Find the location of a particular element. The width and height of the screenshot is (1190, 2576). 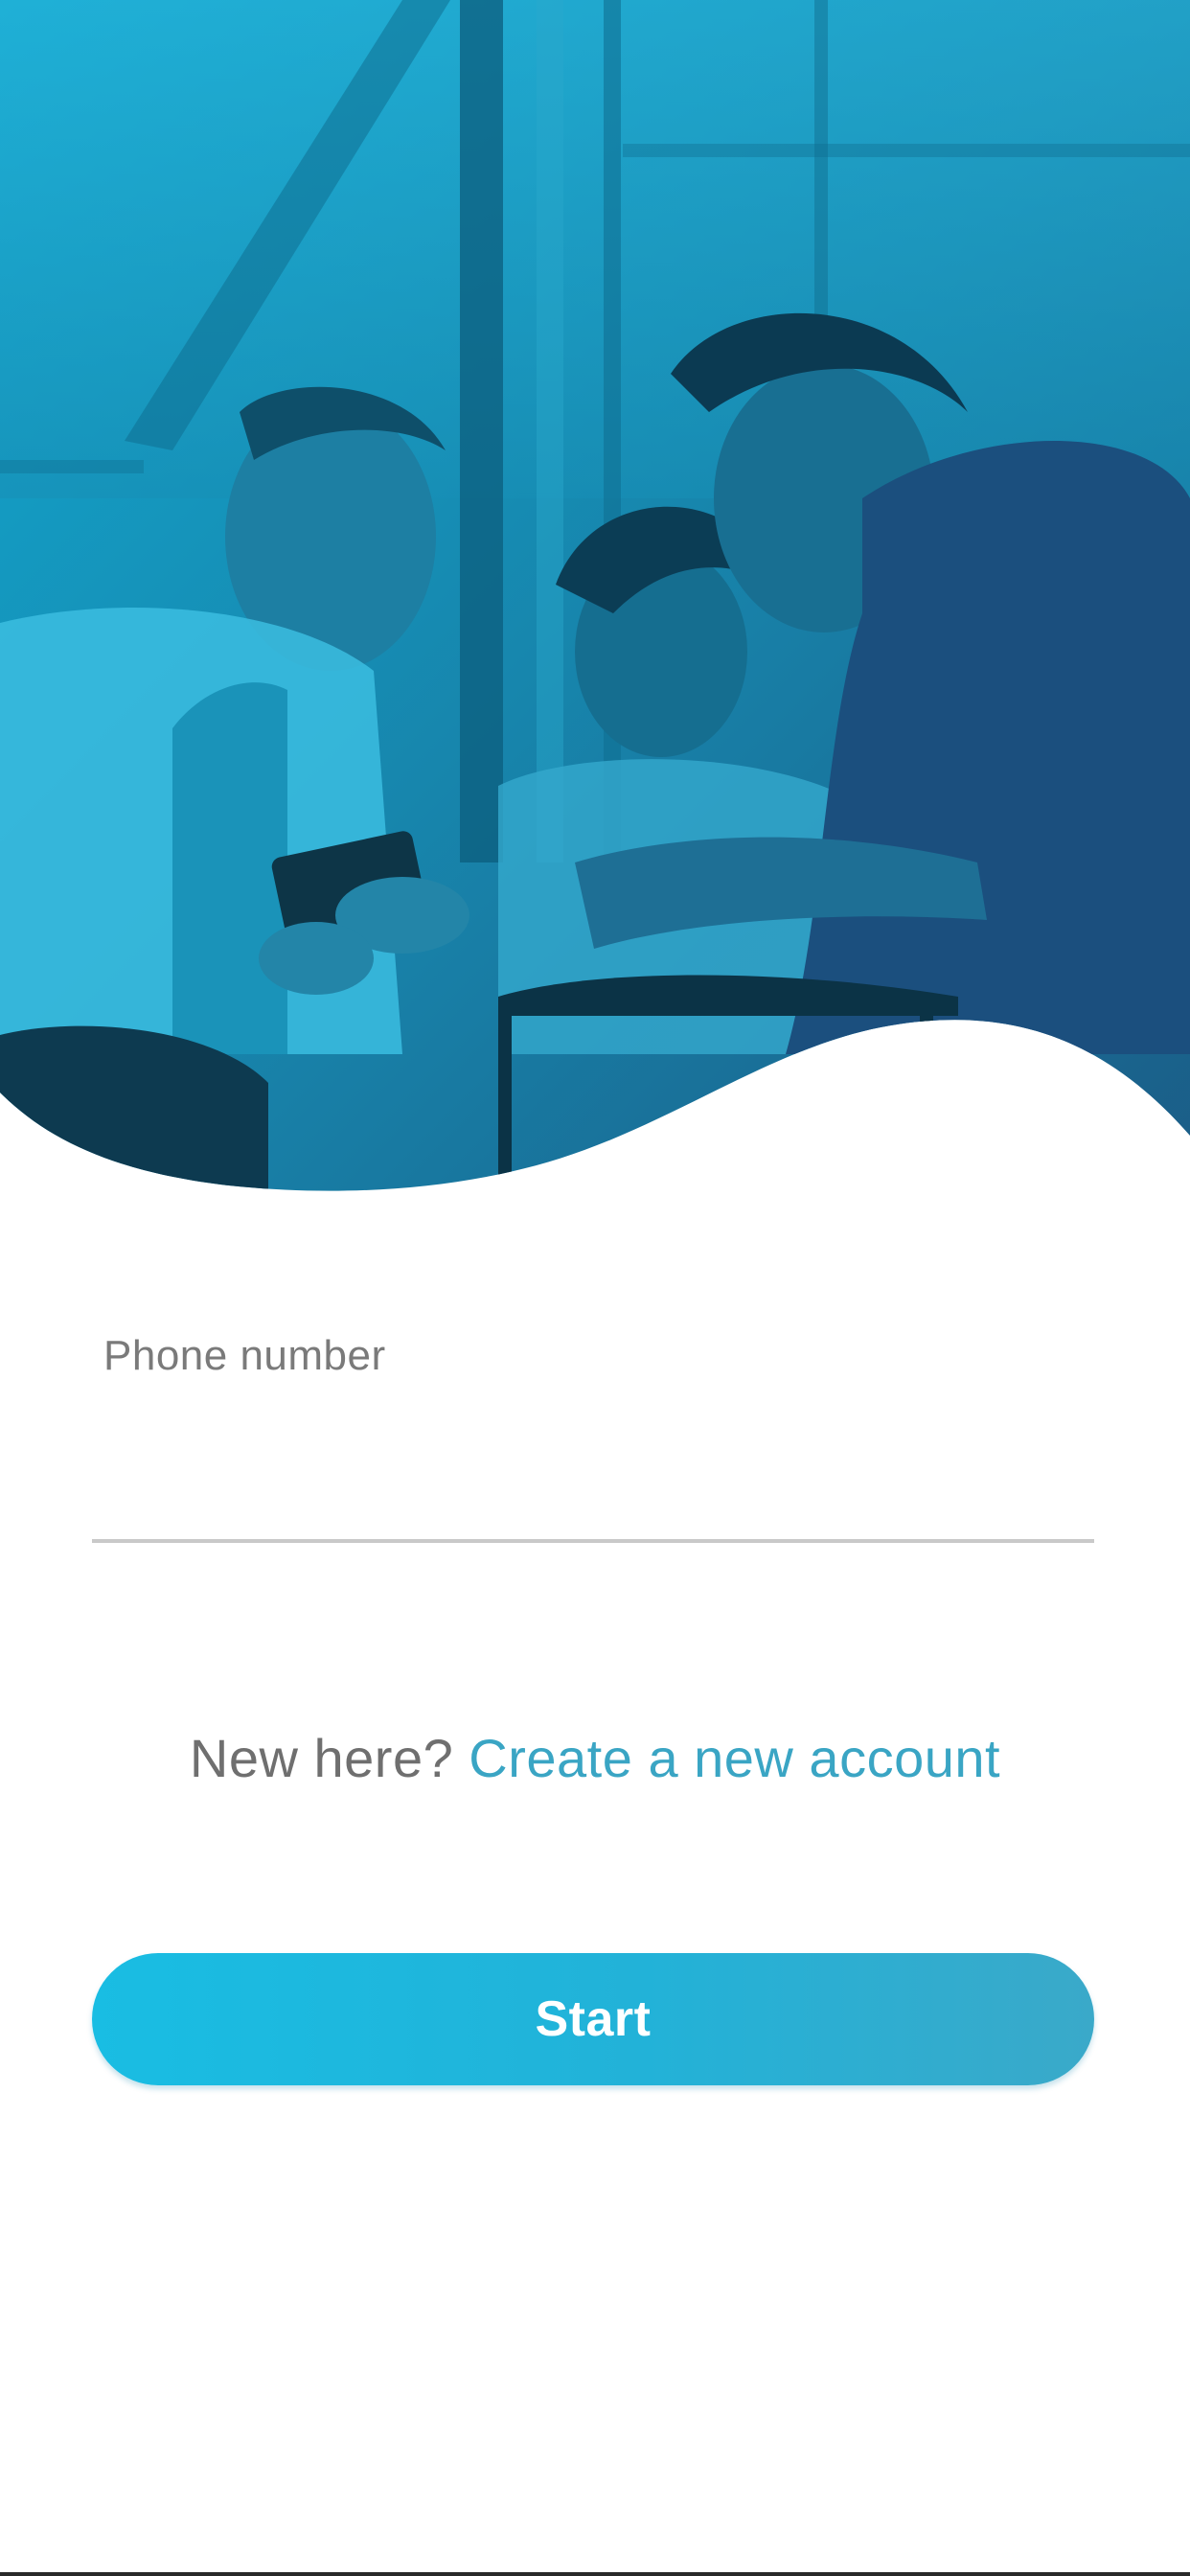

bottom-divider is located at coordinates (595, 2574).